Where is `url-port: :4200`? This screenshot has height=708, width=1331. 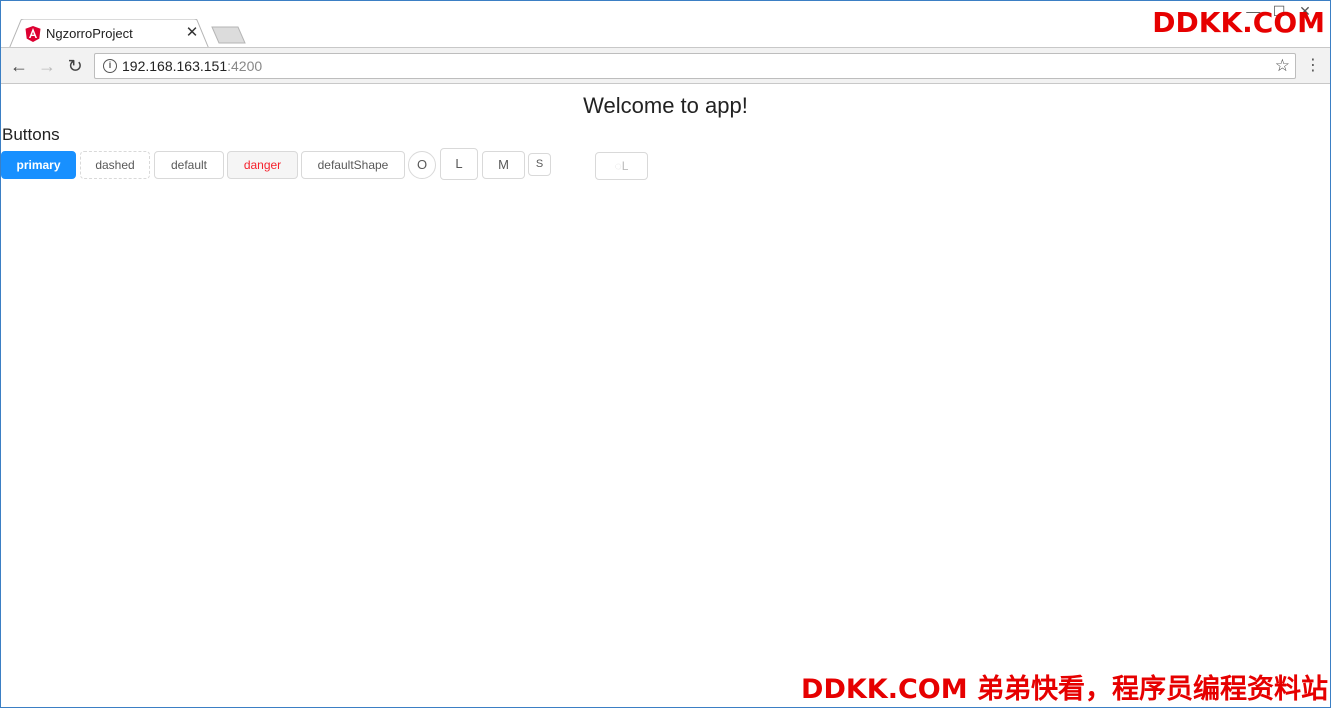
url-port: :4200 is located at coordinates (245, 66).